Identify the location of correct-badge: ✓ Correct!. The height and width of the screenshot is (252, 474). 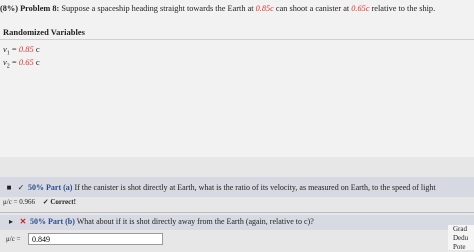
(59, 202).